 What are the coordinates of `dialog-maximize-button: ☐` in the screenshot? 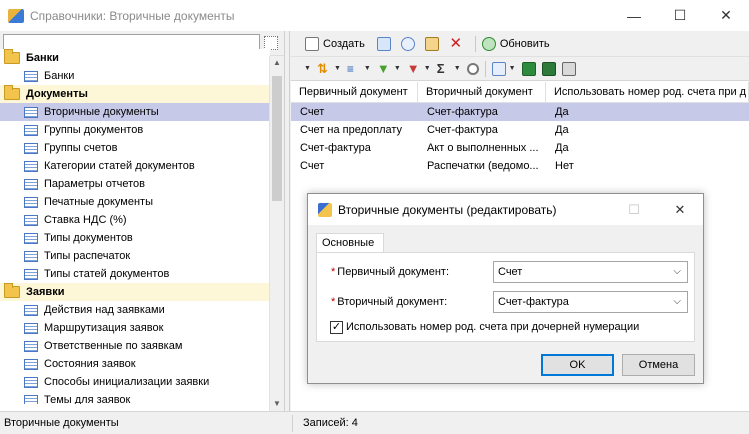 It's located at (634, 209).